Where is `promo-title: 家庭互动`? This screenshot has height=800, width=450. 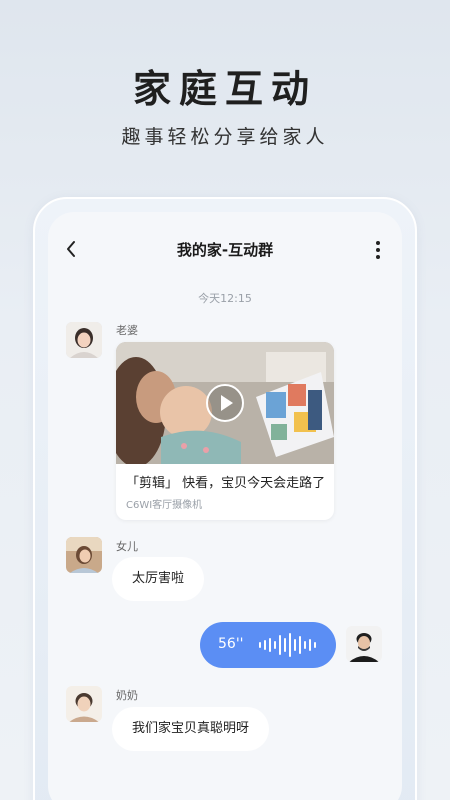 promo-title: 家庭互动 is located at coordinates (224, 89).